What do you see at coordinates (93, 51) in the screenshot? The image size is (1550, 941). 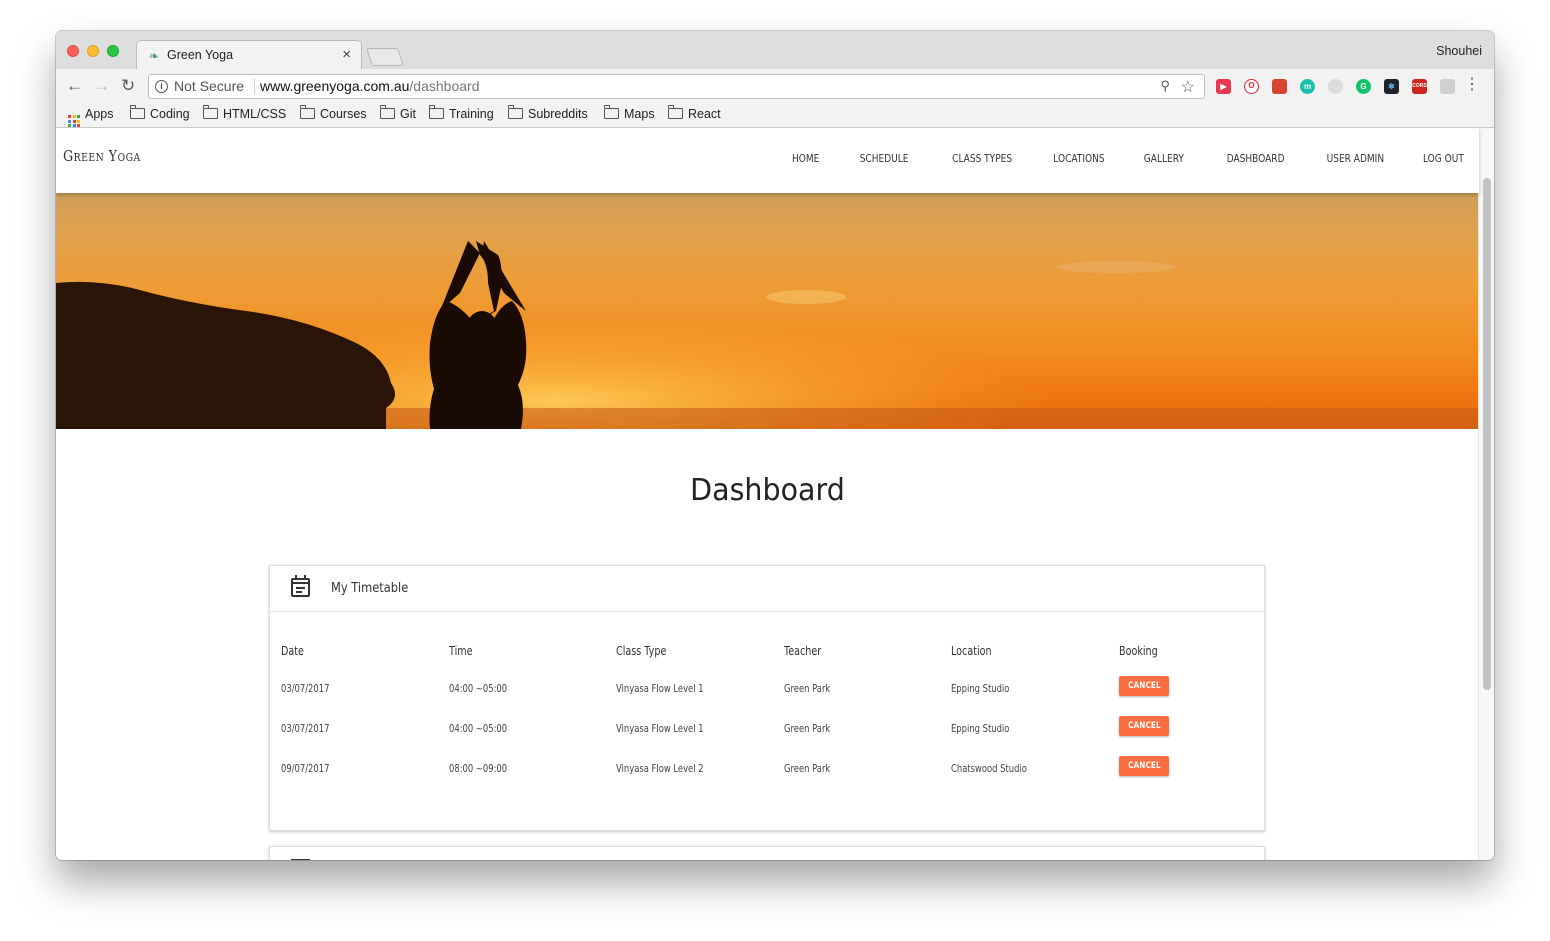 I see `minimize-window-button` at bounding box center [93, 51].